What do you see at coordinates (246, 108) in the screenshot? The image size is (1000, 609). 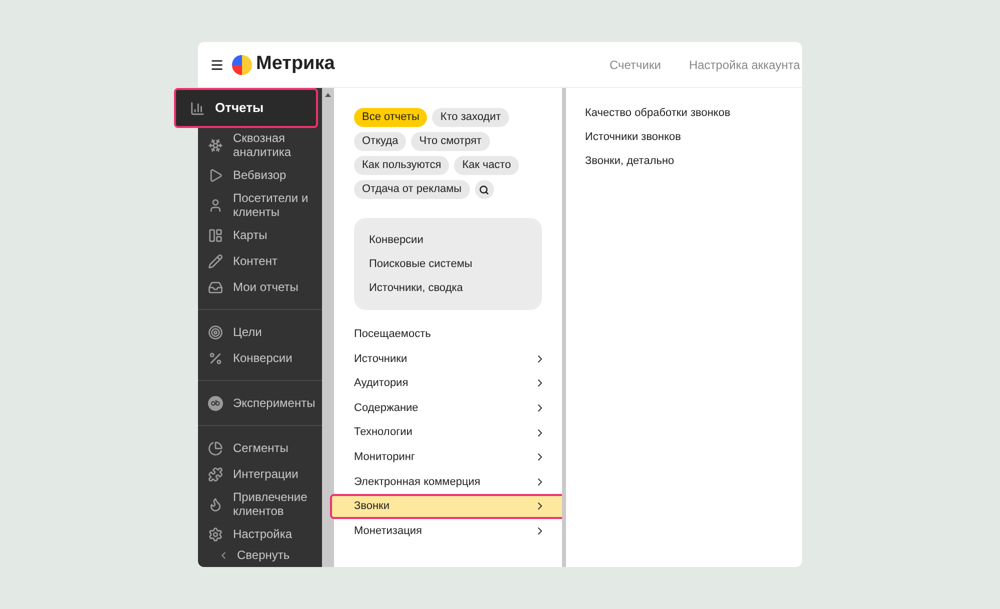 I see `sidebar-item: Отчеты` at bounding box center [246, 108].